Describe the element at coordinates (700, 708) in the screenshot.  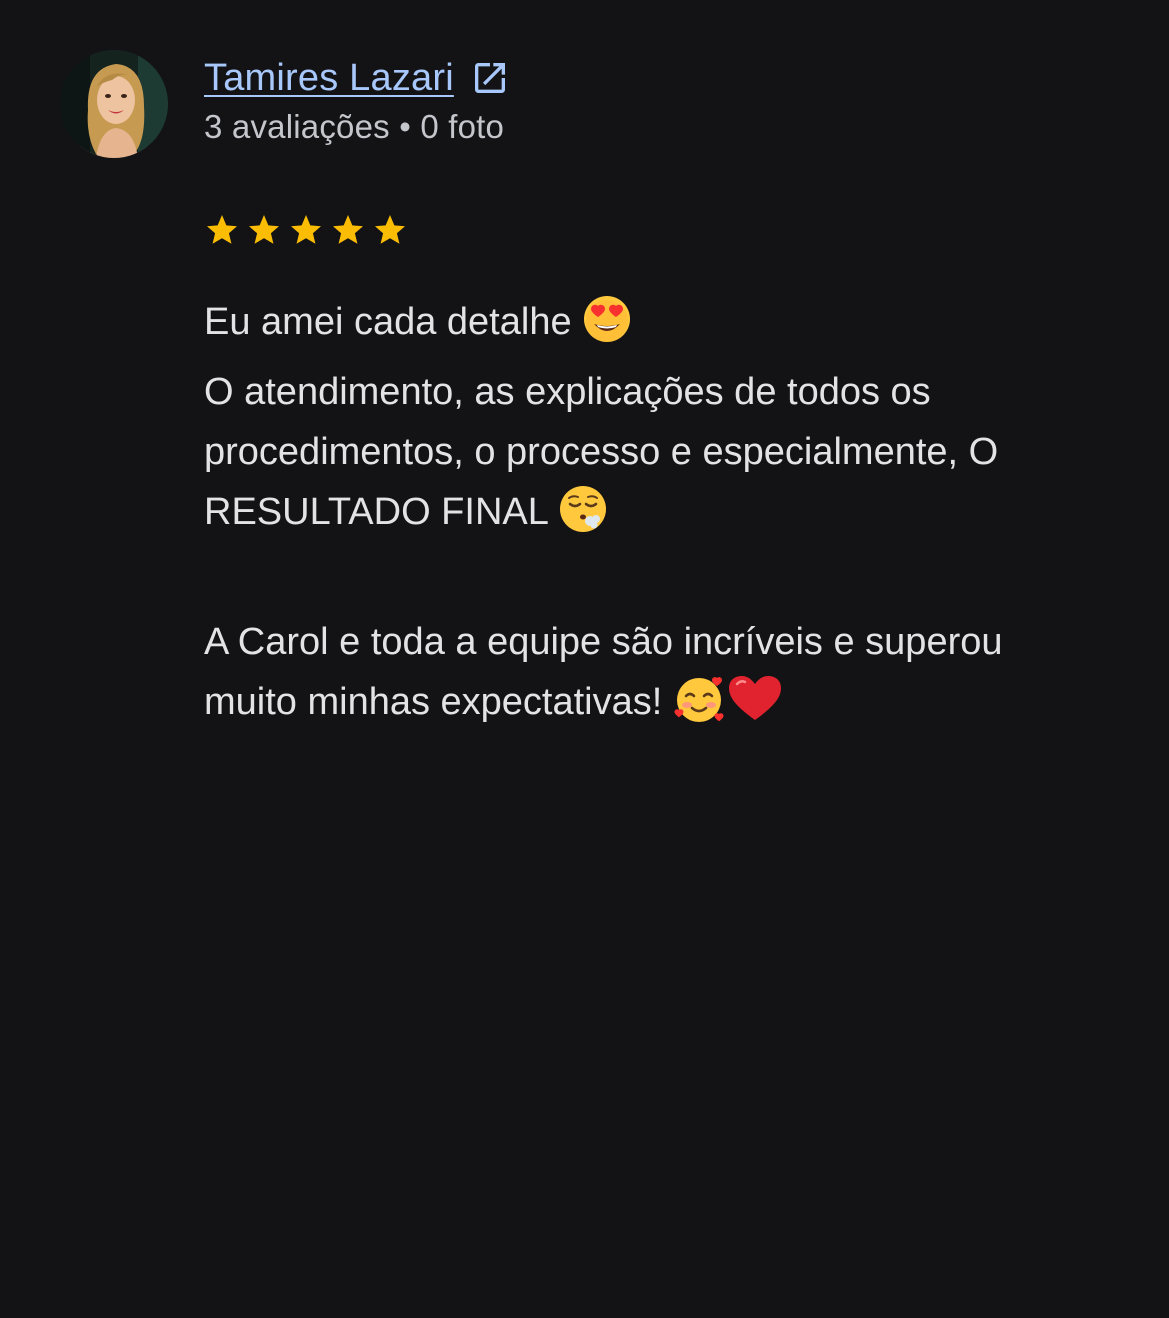
I see `smiling-face-with-hearts-emoji-icon` at that location.